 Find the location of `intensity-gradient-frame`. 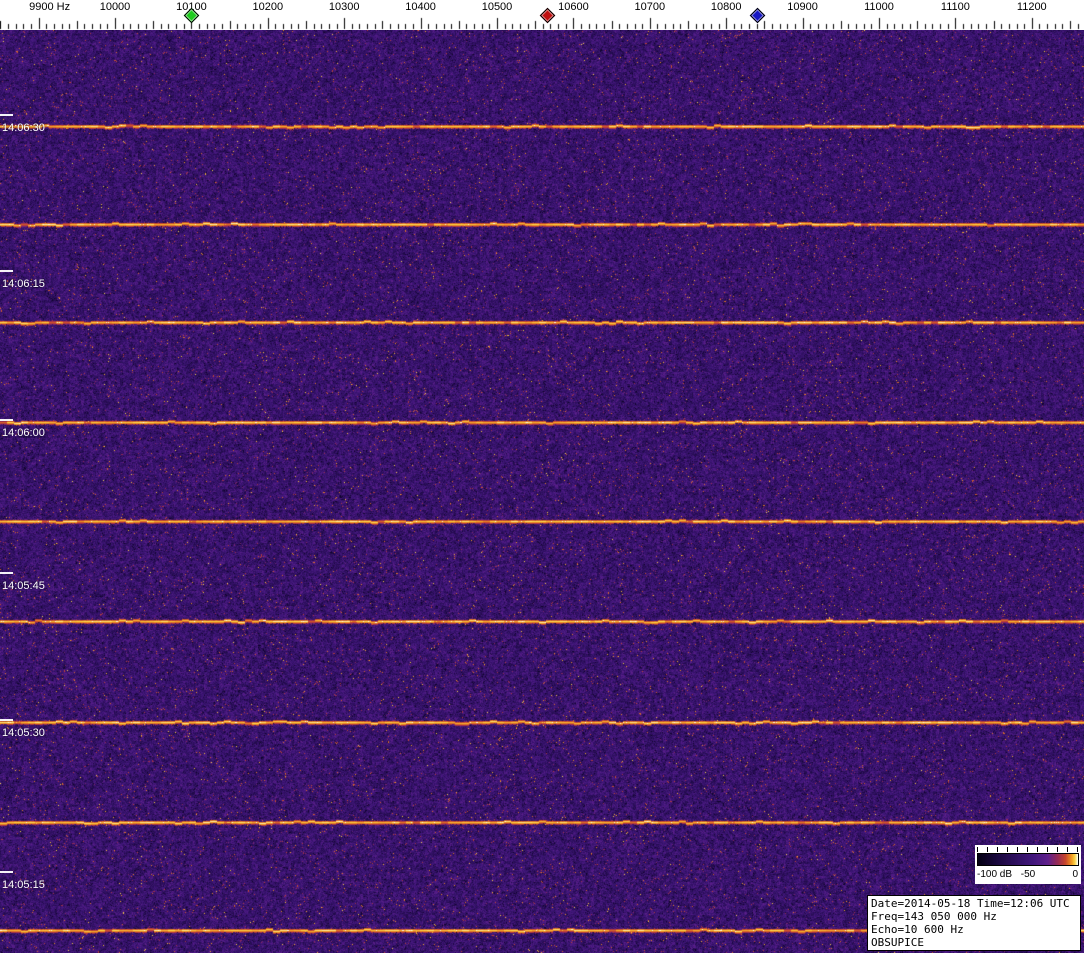

intensity-gradient-frame is located at coordinates (1028, 859).